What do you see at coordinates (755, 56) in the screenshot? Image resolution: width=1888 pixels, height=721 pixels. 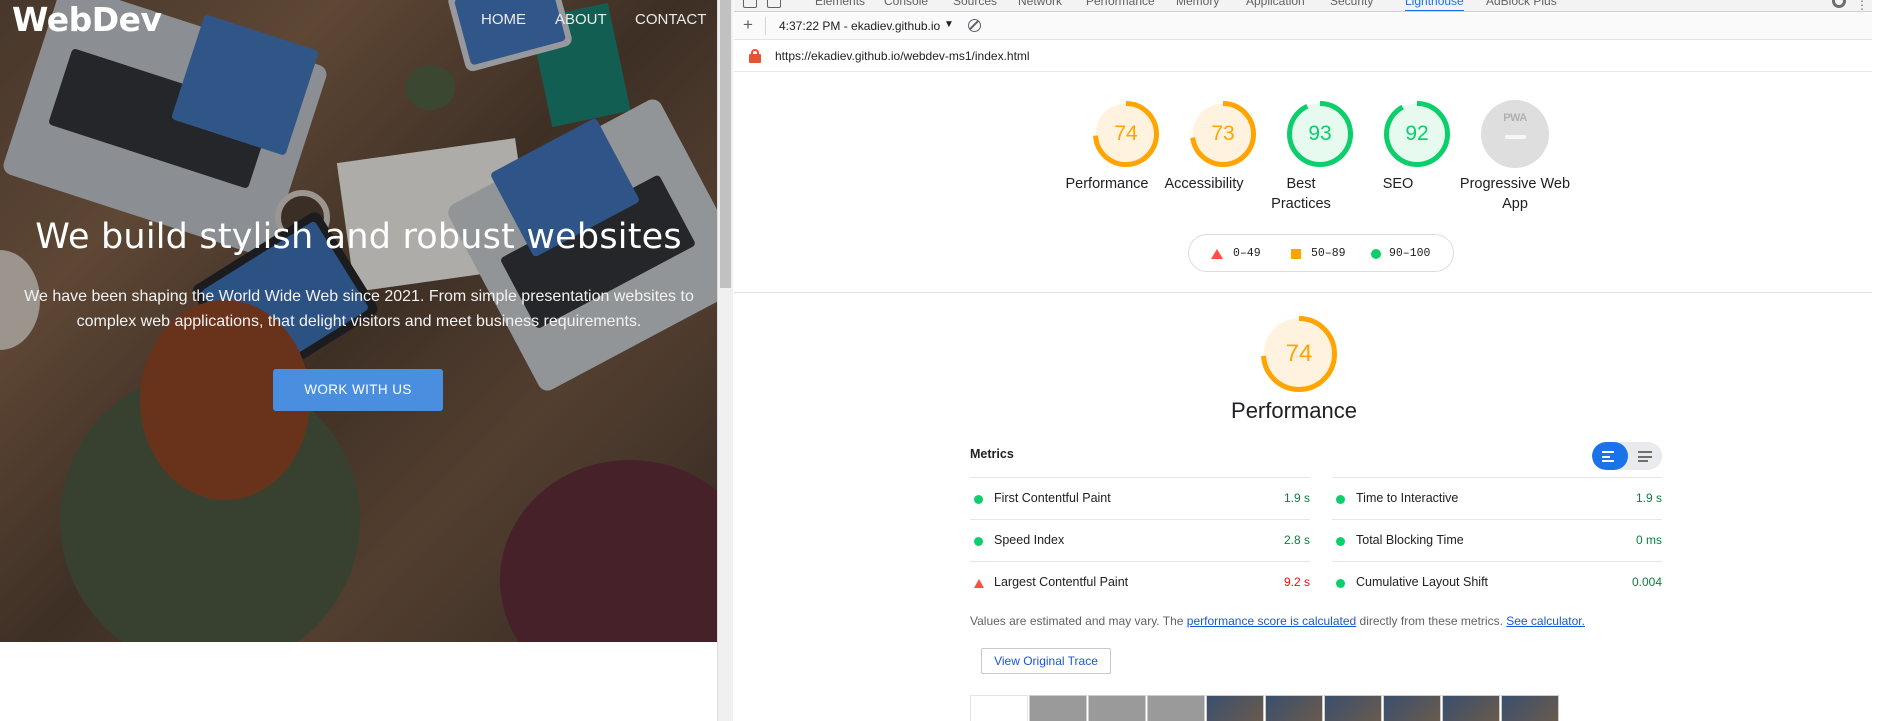 I see `lighthouse-icon` at bounding box center [755, 56].